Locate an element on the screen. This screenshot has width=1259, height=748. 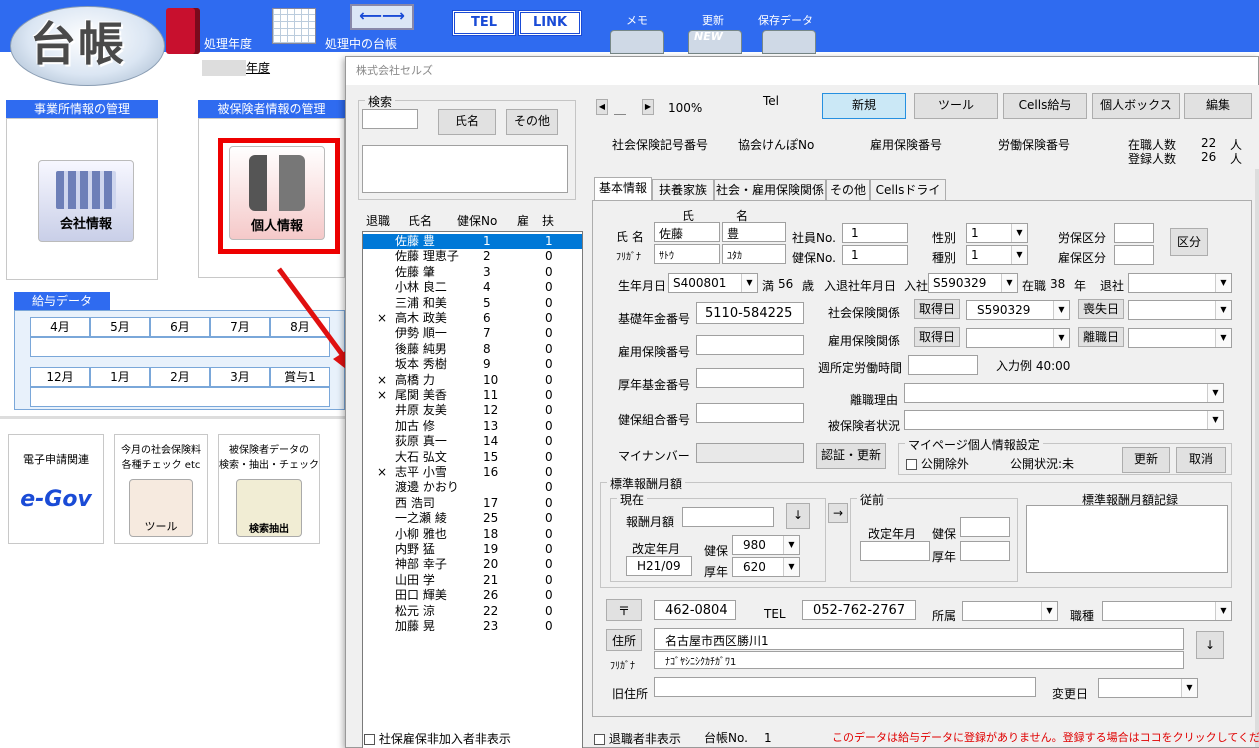
employee-row: 坂本 秀樹 9 0 is located at coordinates (472, 364).